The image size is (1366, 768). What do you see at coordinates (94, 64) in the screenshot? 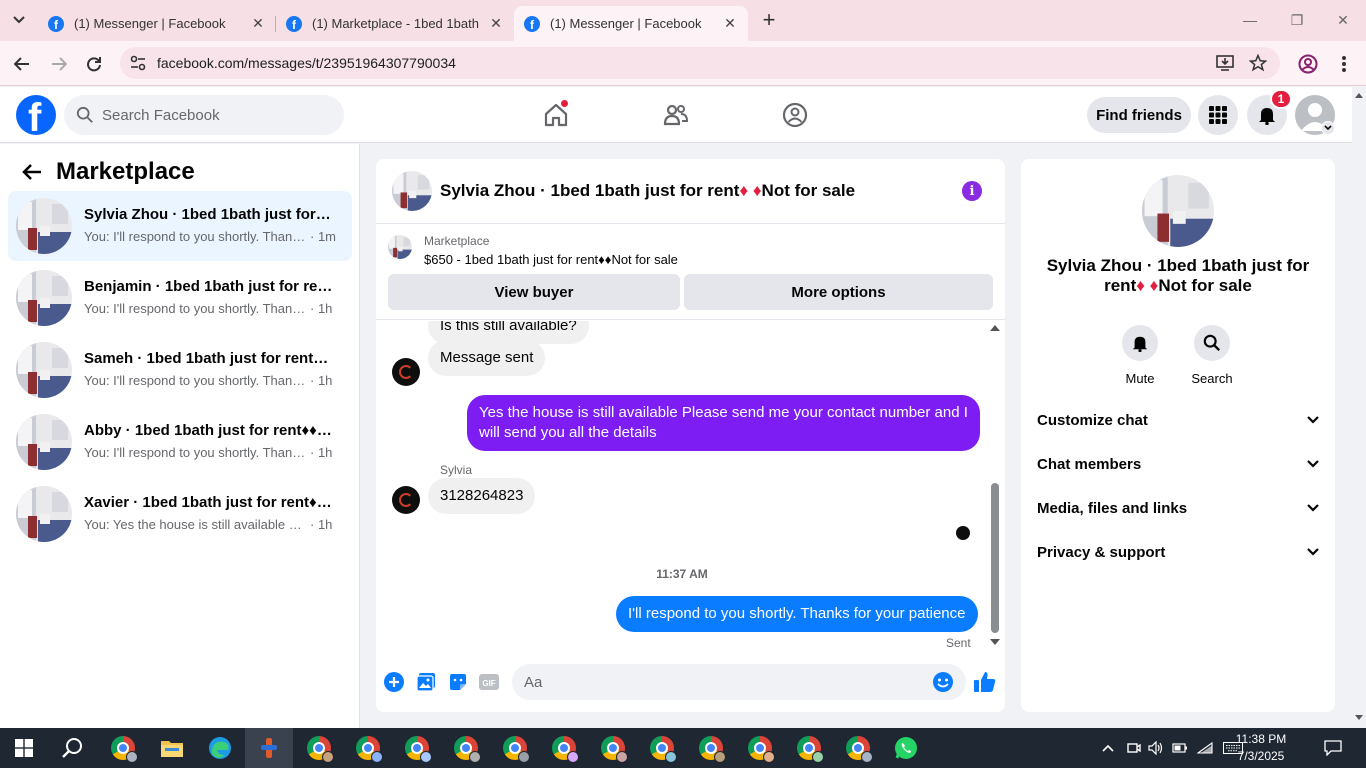
I see `reload-button` at bounding box center [94, 64].